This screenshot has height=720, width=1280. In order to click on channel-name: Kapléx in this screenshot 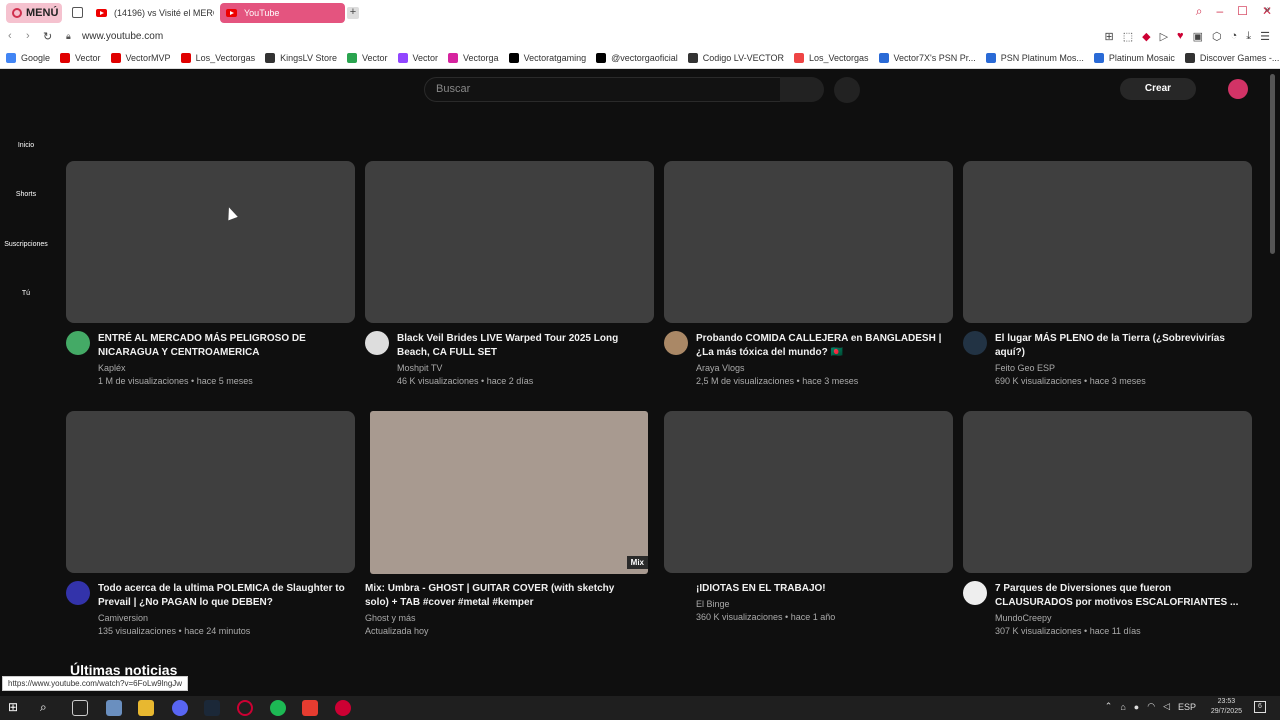, I will do `click(226, 368)`.